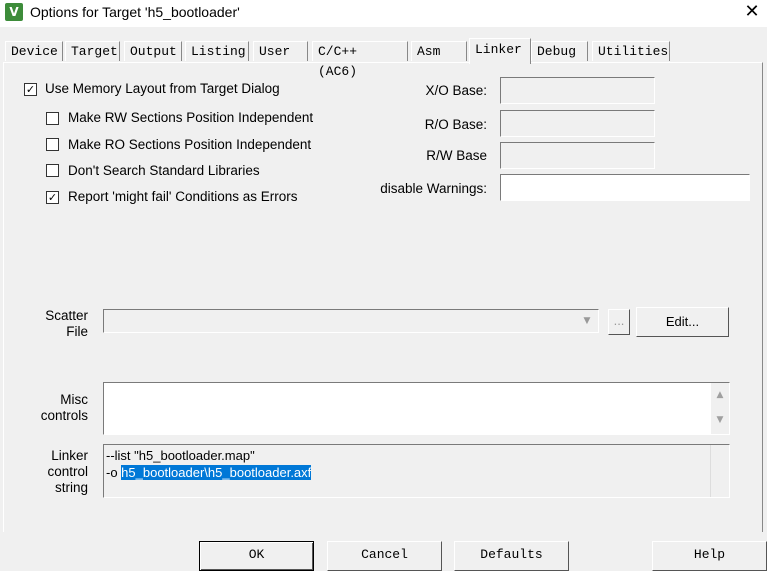 The height and width of the screenshot is (571, 767). Describe the element at coordinates (191, 117) in the screenshot. I see `rw-independent-label: Make RW Sections Position Independent` at that location.